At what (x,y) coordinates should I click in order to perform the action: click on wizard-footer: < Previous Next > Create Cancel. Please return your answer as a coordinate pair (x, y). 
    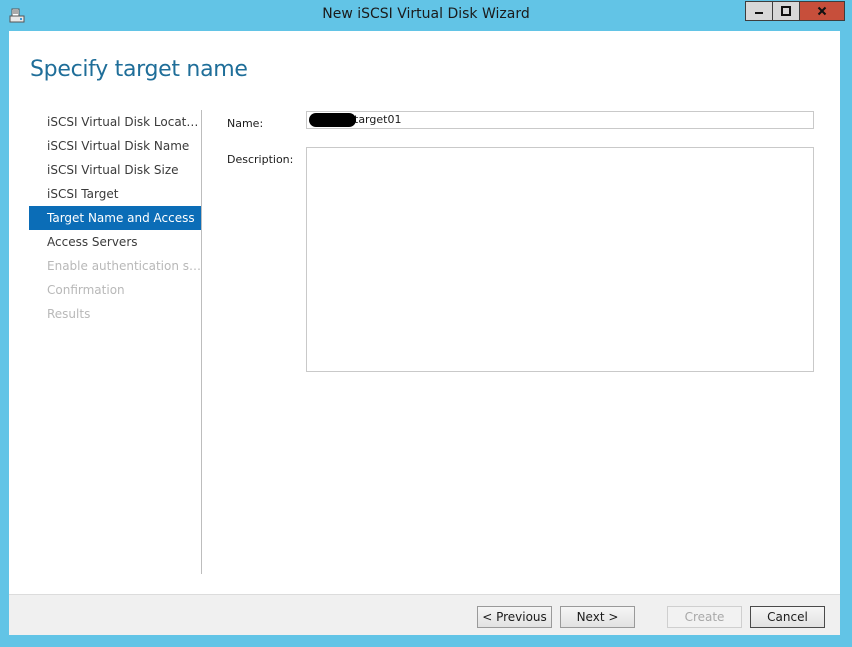
    Looking at the image, I should click on (424, 614).